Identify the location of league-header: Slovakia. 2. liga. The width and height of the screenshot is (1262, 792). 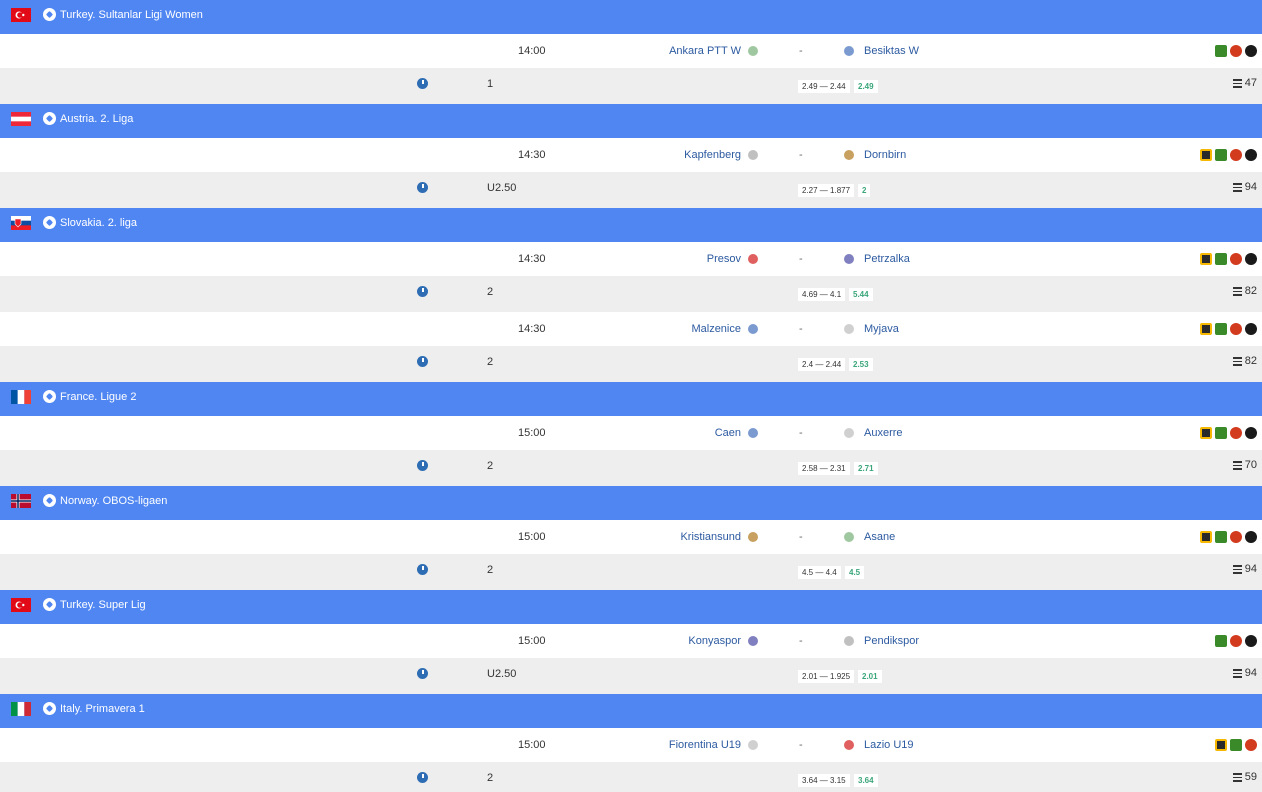
(631, 225).